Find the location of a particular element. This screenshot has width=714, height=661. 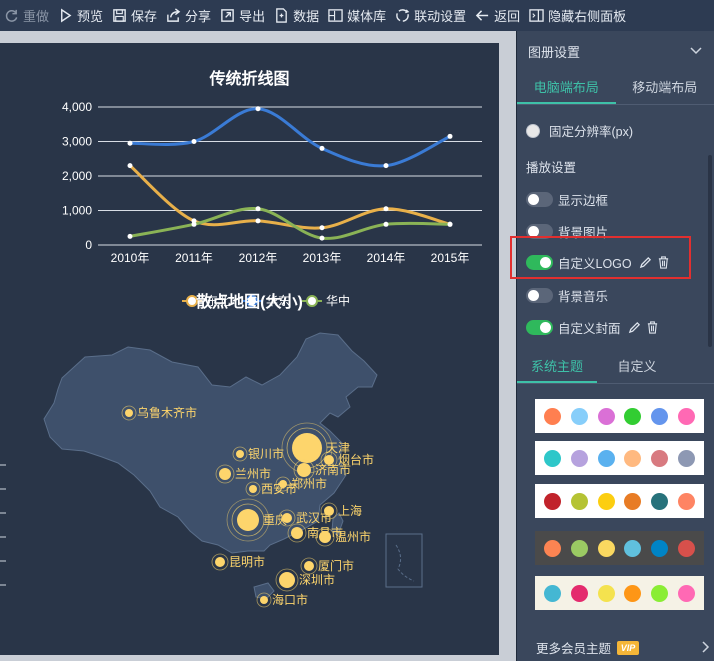

city-label: 乌鲁木齐市 is located at coordinates (167, 412).